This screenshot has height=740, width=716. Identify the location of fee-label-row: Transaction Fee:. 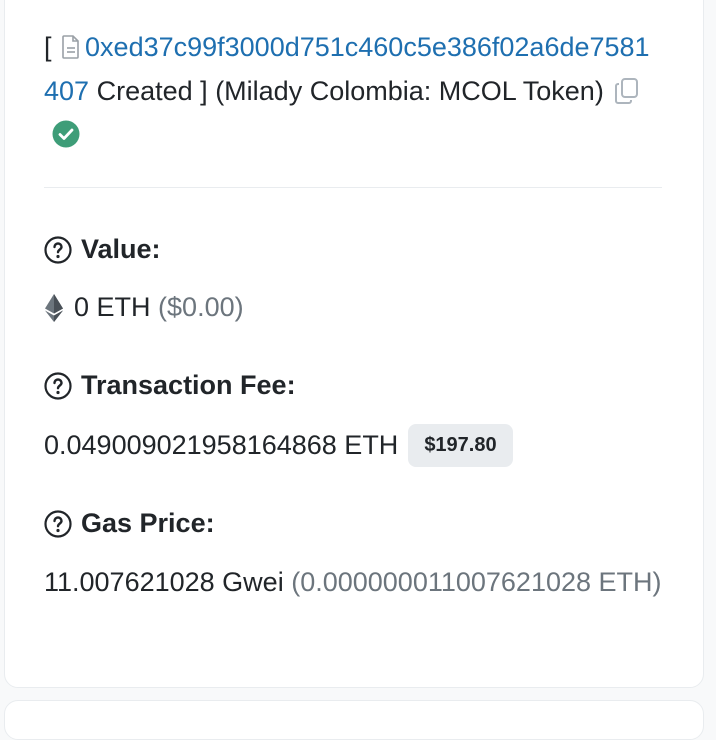
(170, 385).